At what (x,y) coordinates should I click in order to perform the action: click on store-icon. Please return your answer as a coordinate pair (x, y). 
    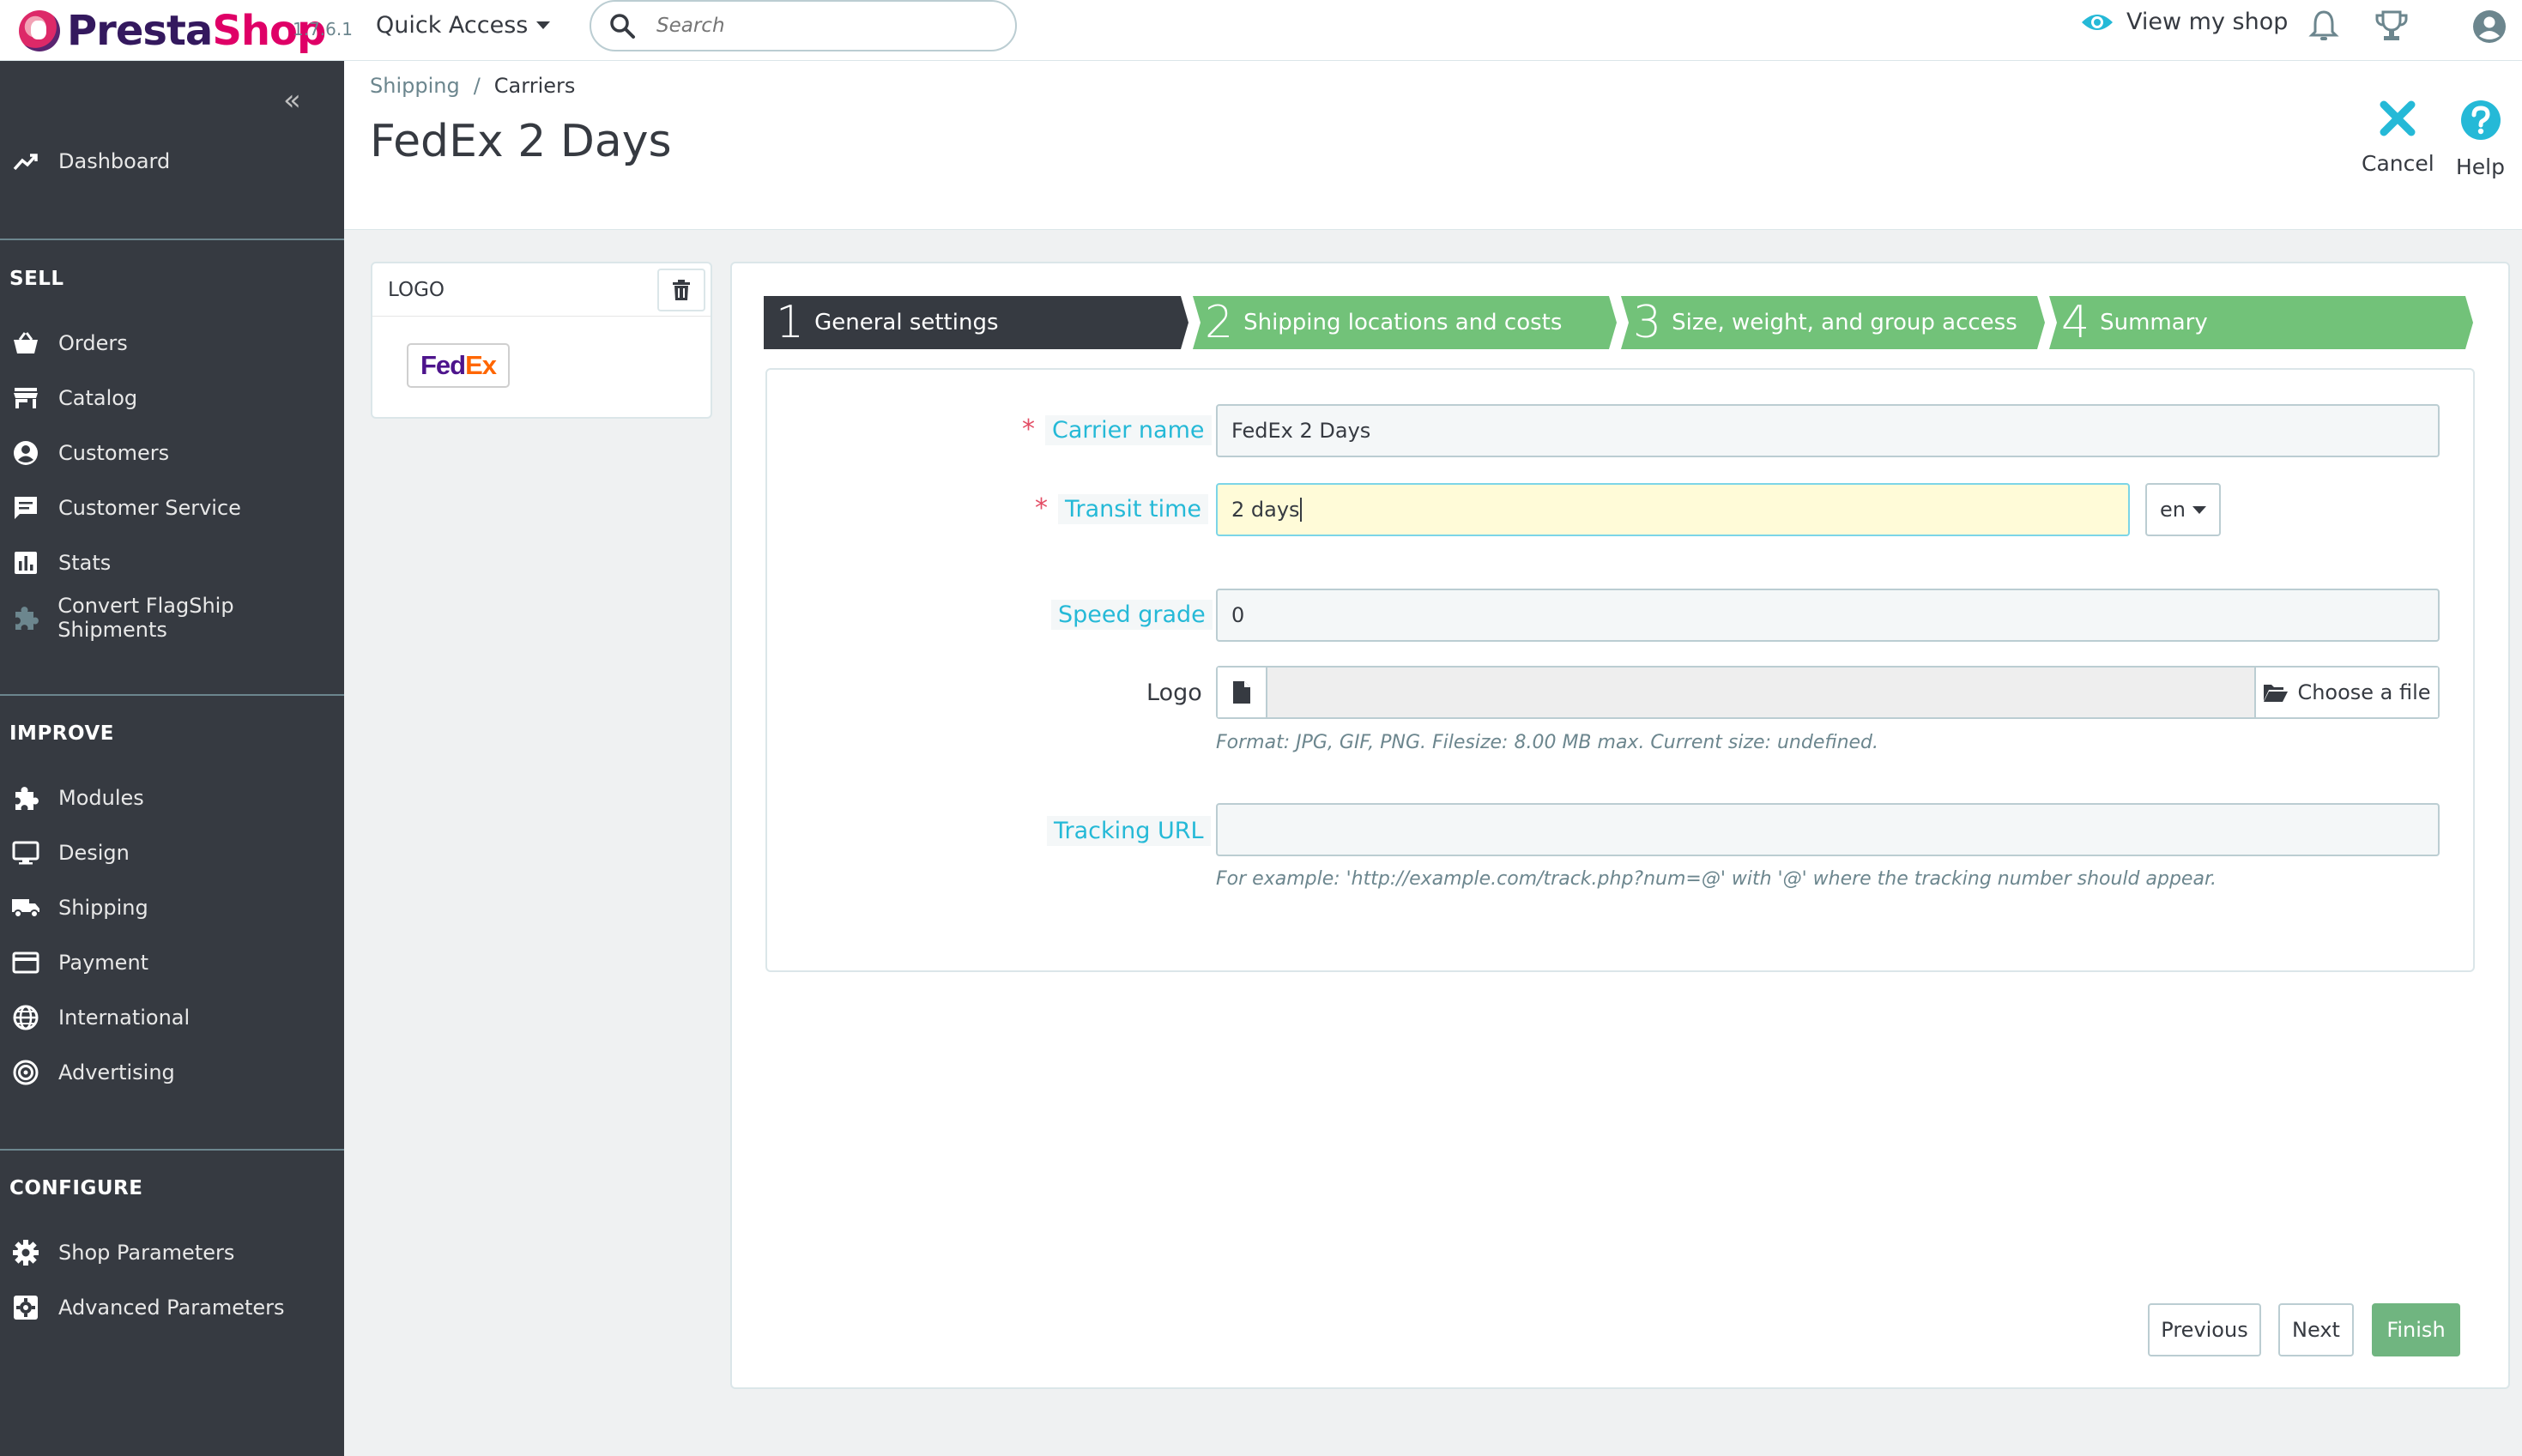
    Looking at the image, I should click on (26, 398).